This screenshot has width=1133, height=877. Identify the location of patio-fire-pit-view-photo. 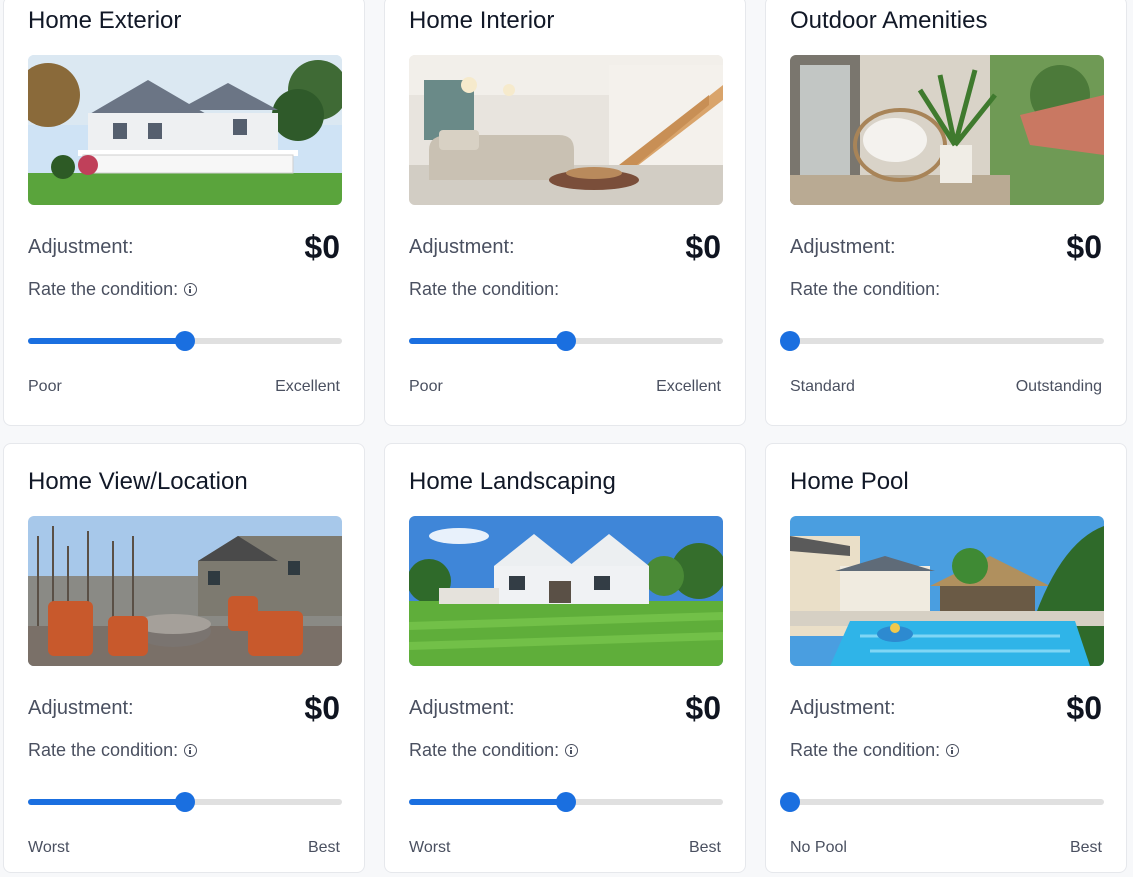
(185, 591).